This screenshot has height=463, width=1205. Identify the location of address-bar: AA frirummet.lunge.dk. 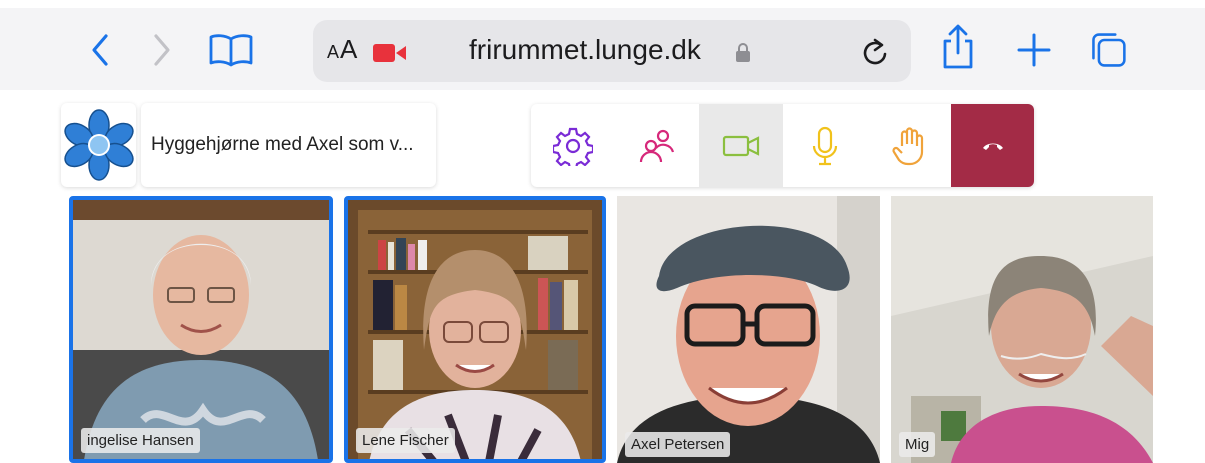
(612, 51).